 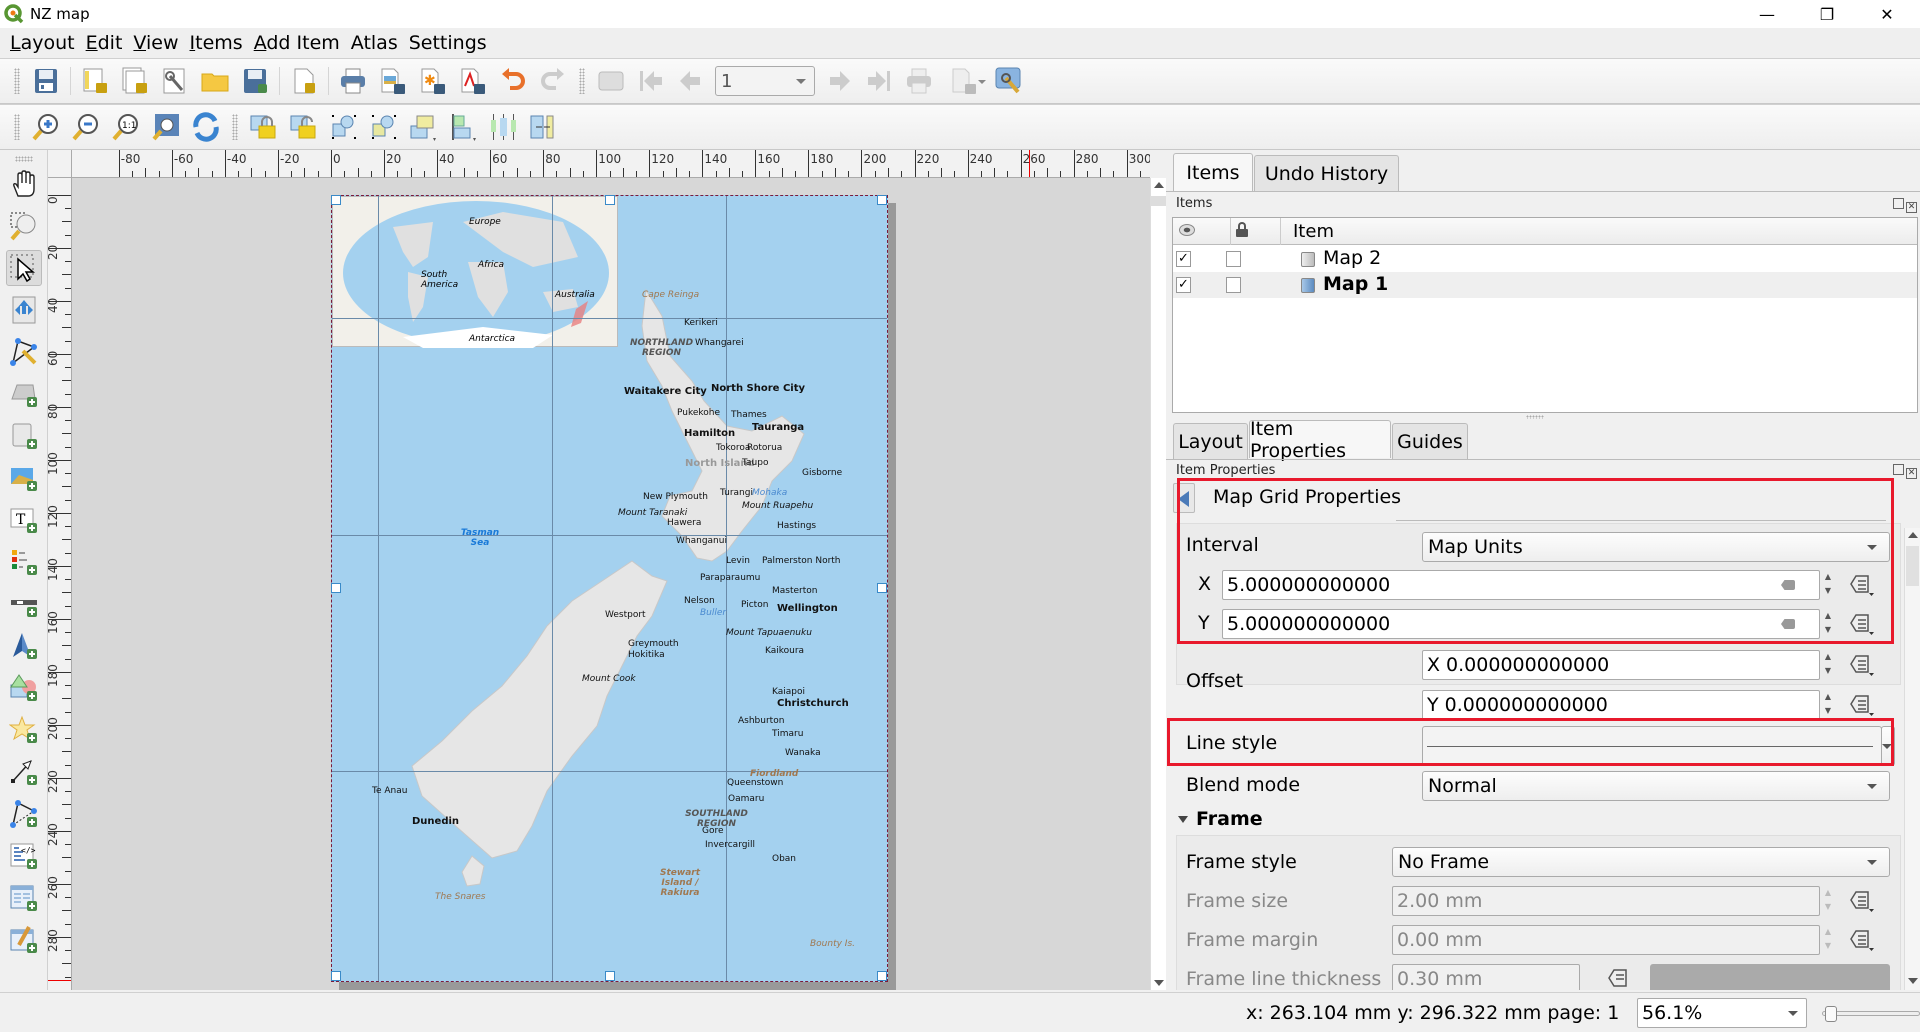 I want to click on zoom-out-button, so click(x=86, y=127).